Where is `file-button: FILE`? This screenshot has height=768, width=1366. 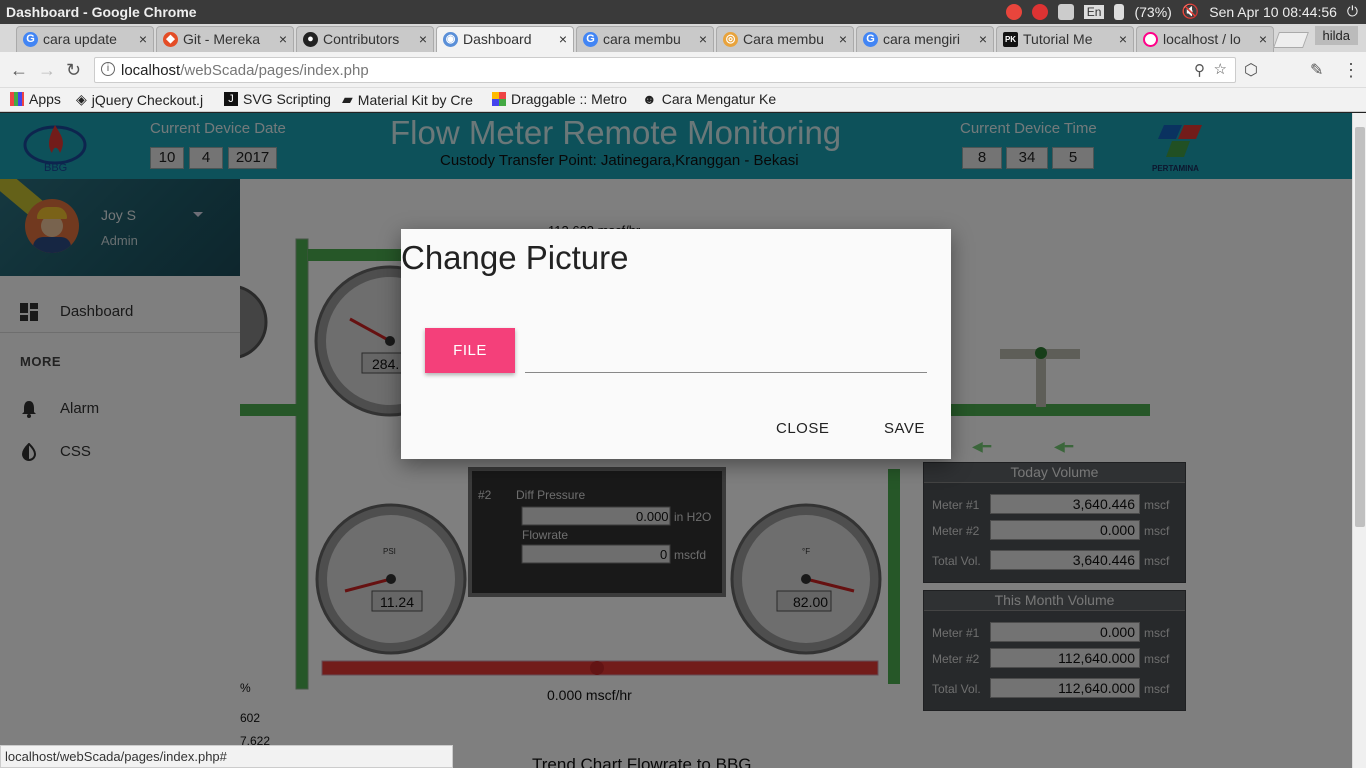
file-button: FILE is located at coordinates (470, 350).